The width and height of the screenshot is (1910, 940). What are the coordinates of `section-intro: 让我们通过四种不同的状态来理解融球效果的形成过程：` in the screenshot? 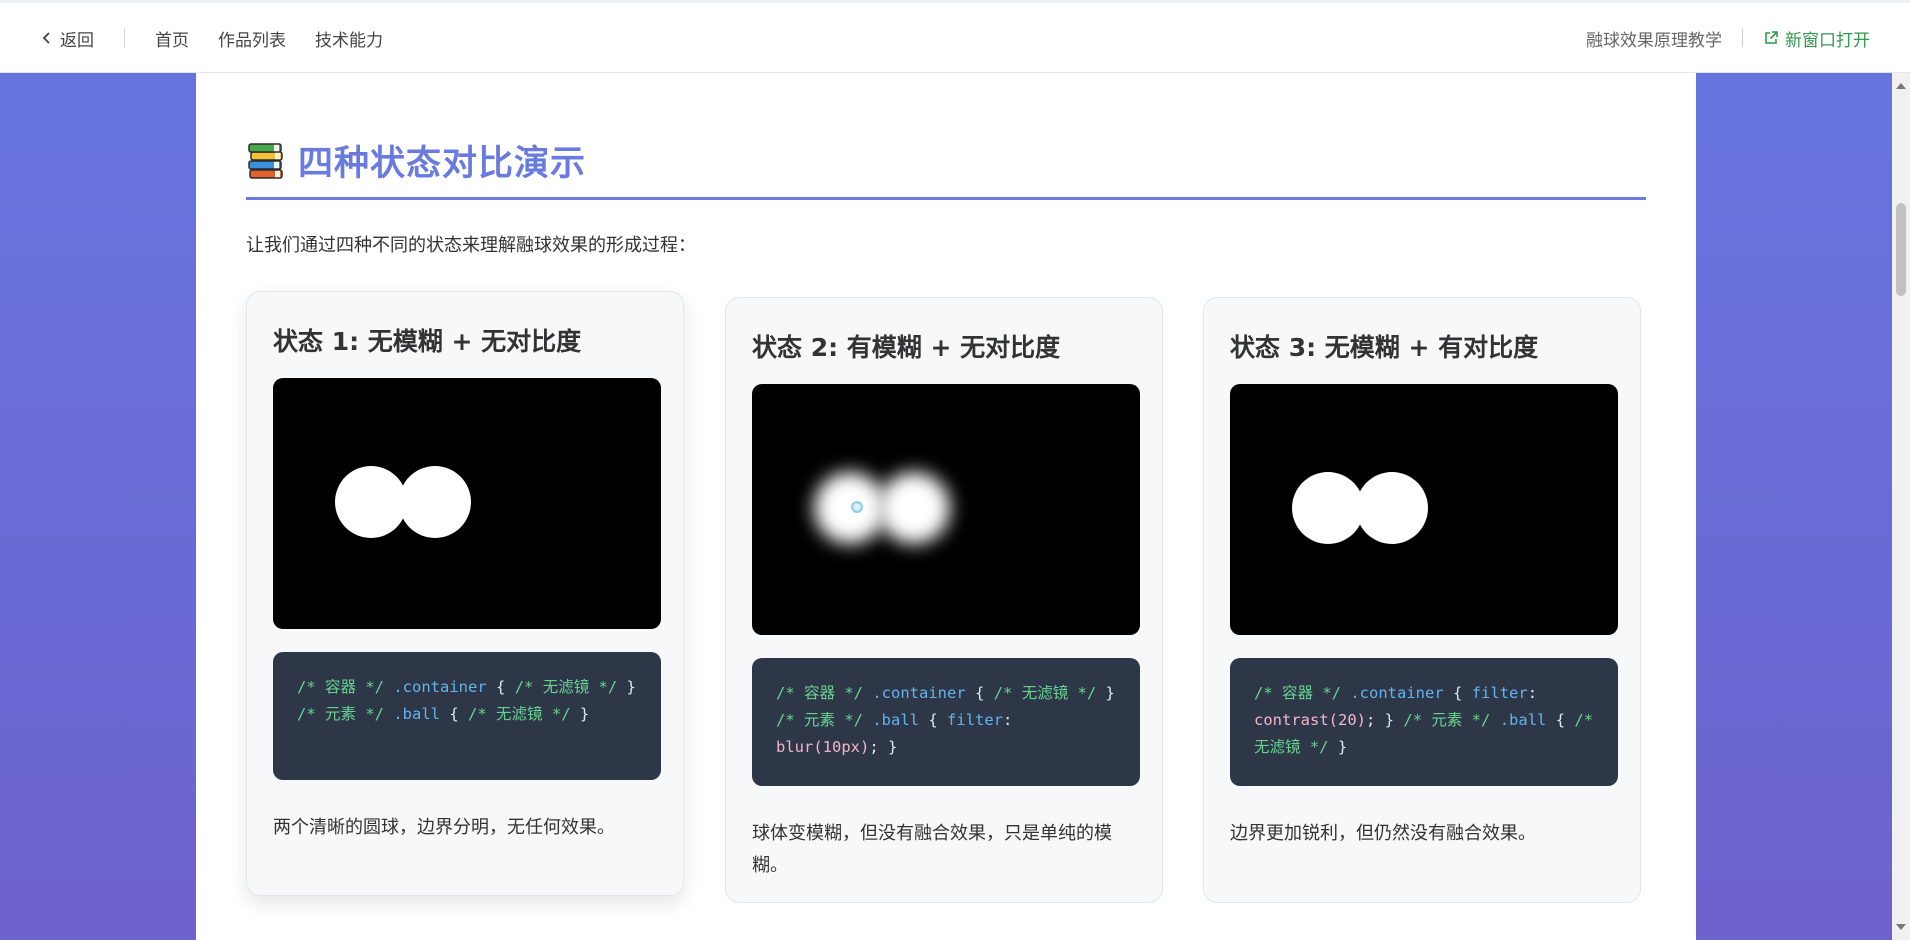 It's located at (471, 245).